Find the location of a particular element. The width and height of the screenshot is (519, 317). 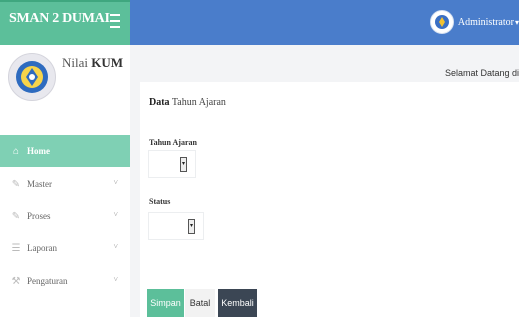

sidebar-item-master: ✎ Master ˅ is located at coordinates (65, 184).